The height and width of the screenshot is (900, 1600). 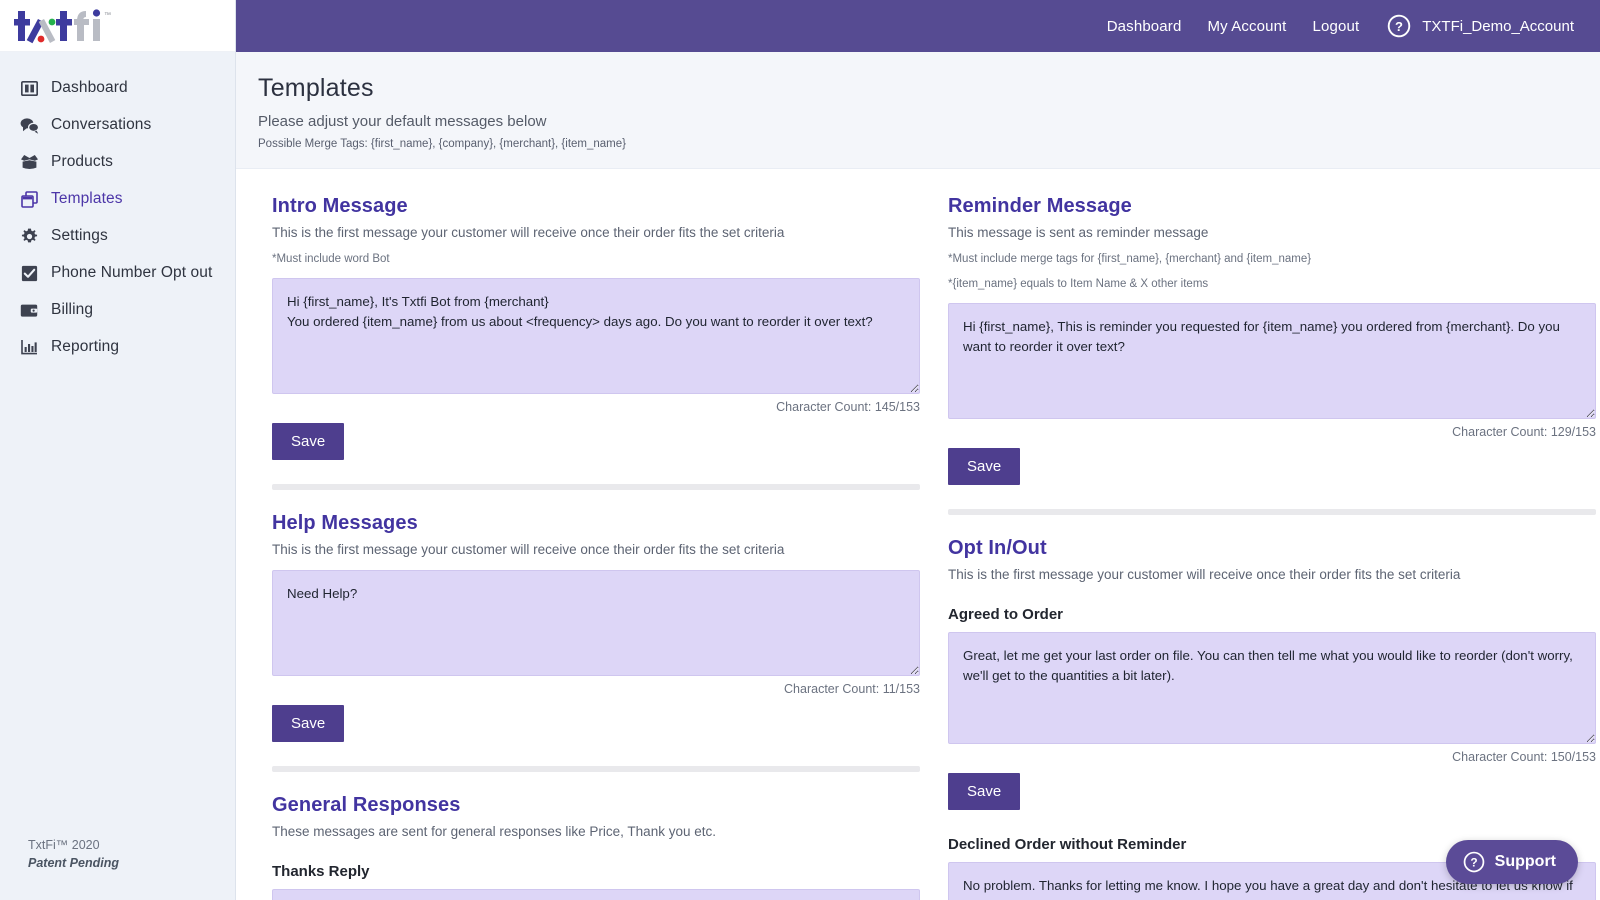 I want to click on sidebar-item-templates: Templates, so click(x=117, y=199).